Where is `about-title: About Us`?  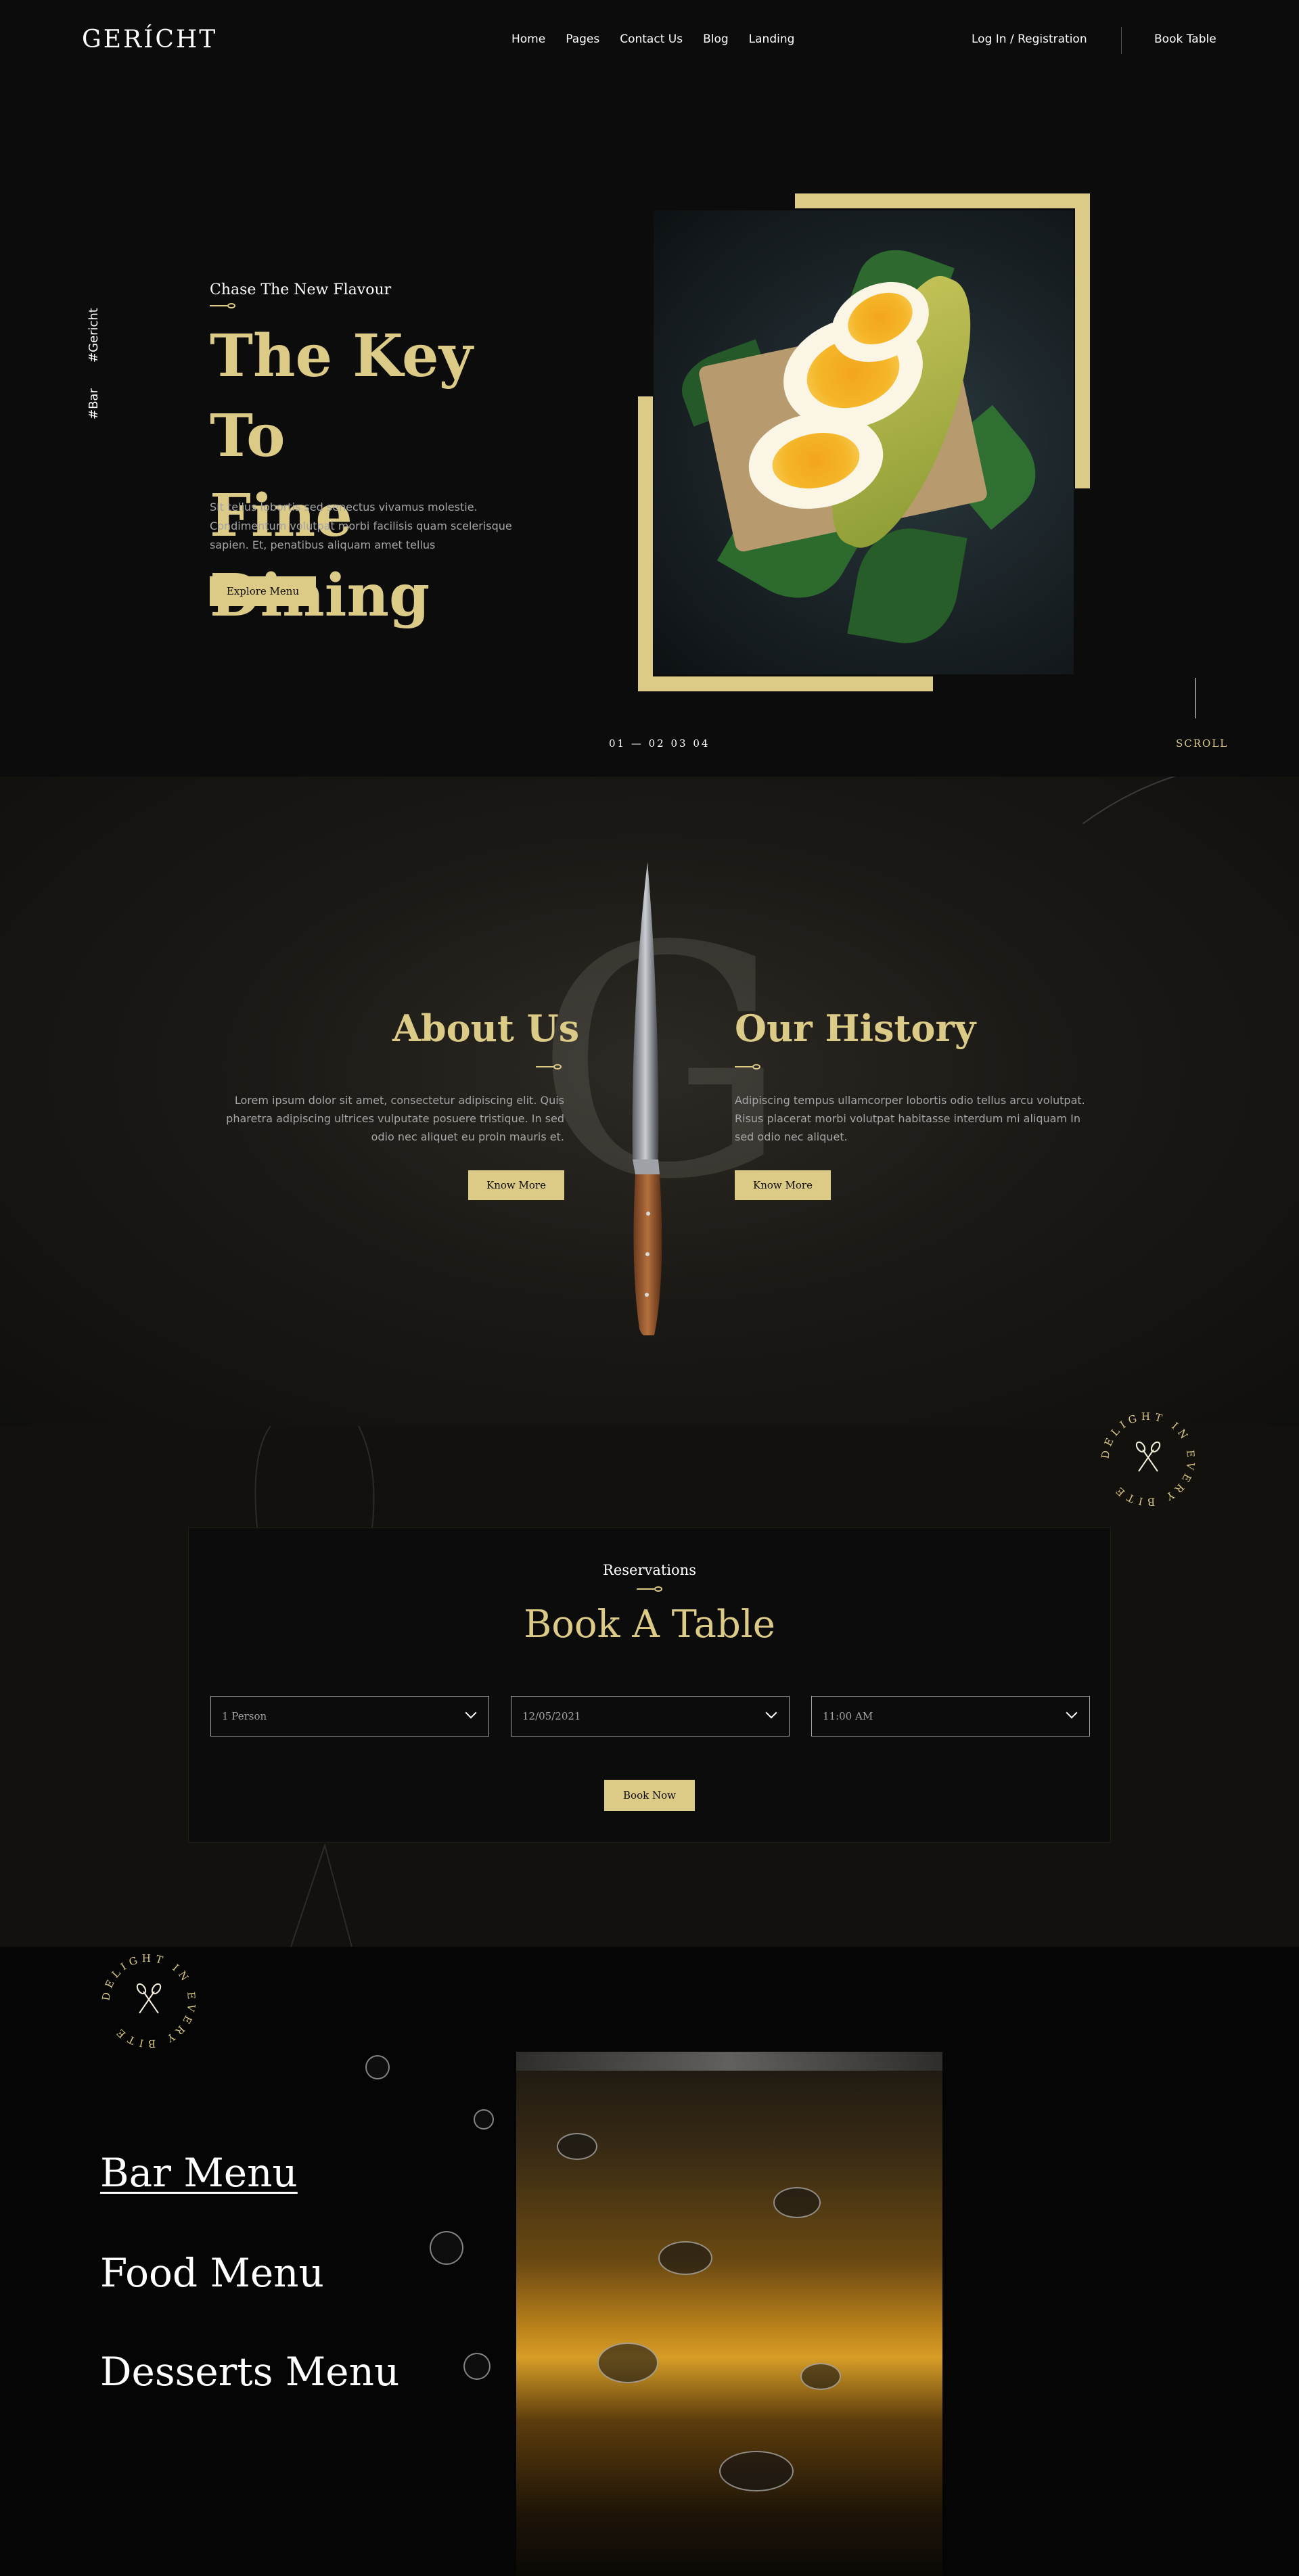 about-title: About Us is located at coordinates (486, 1028).